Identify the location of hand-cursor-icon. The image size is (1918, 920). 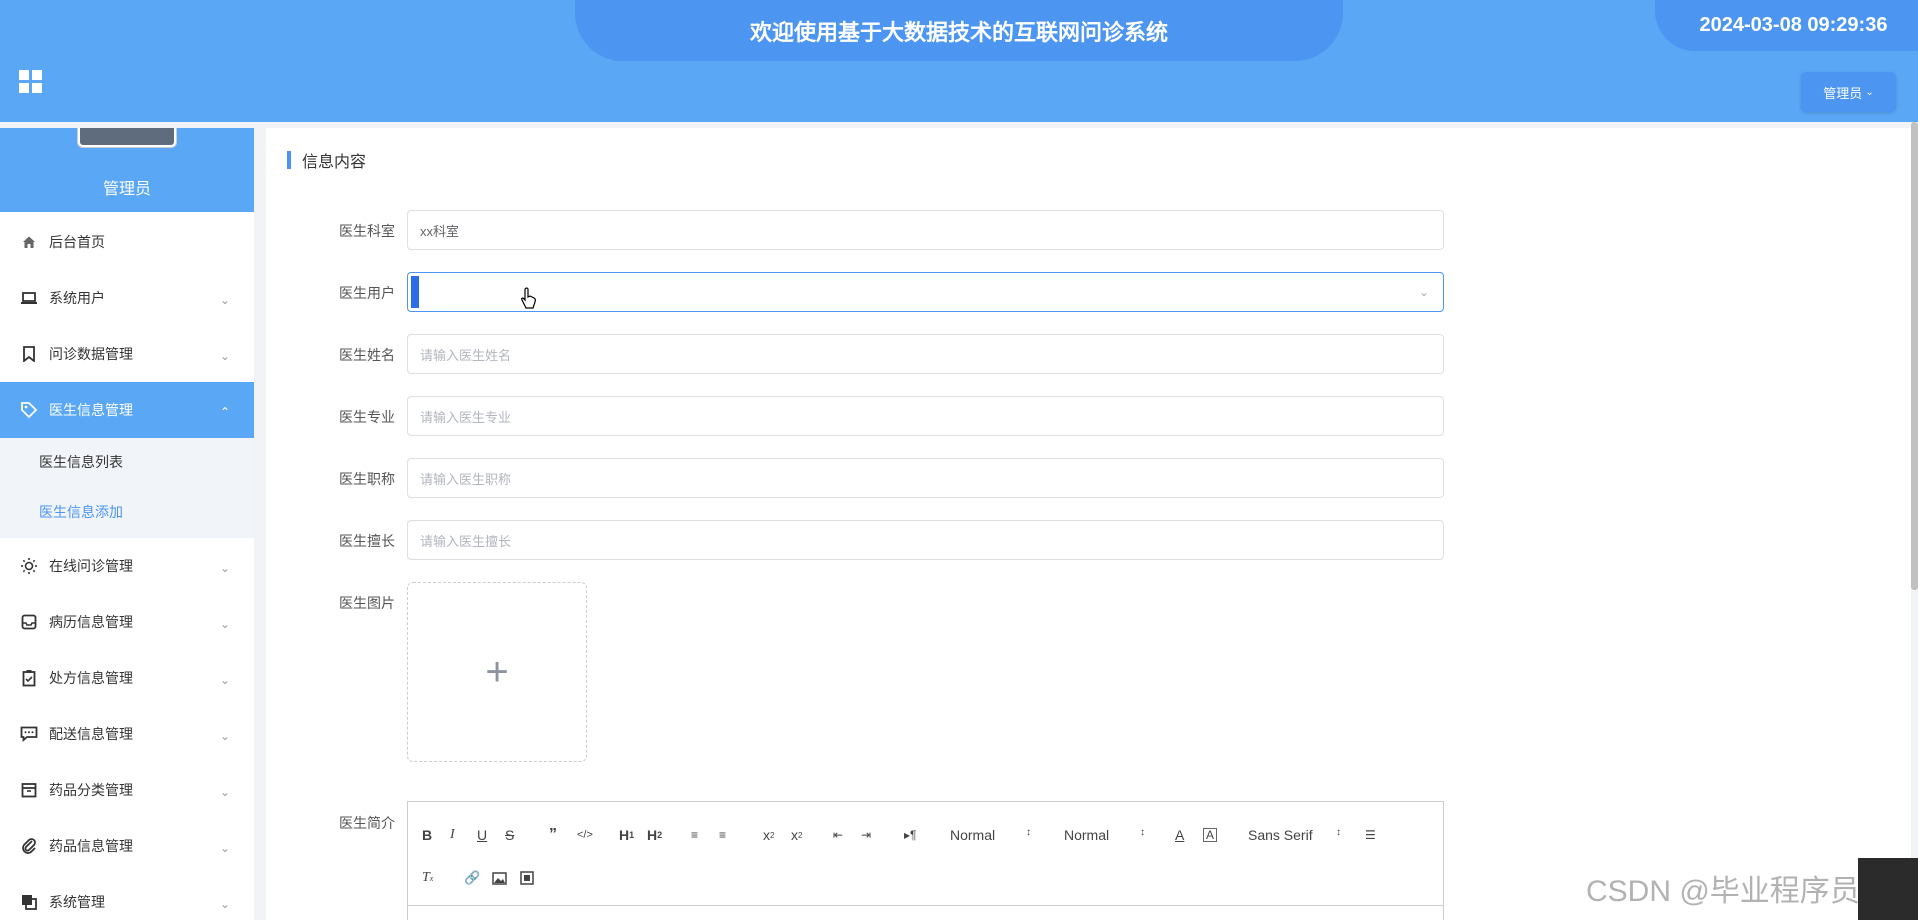
(528, 298).